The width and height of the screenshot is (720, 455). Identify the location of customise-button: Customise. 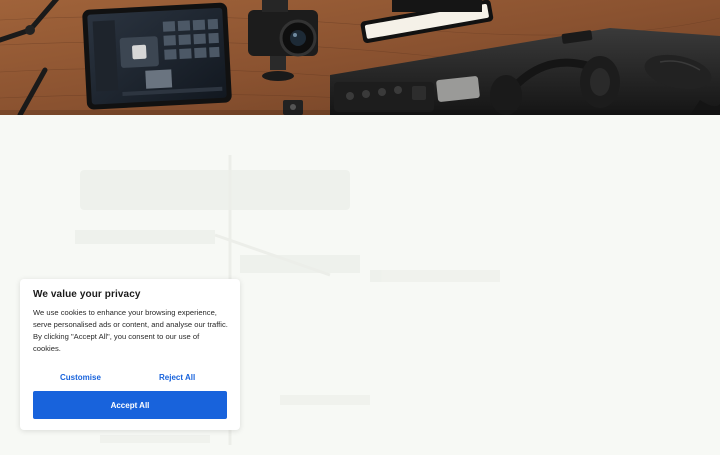
(80, 377).